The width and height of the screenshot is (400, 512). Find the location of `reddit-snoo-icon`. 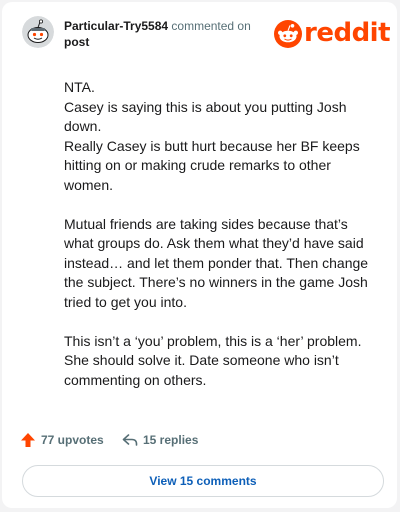

reddit-snoo-icon is located at coordinates (288, 34).